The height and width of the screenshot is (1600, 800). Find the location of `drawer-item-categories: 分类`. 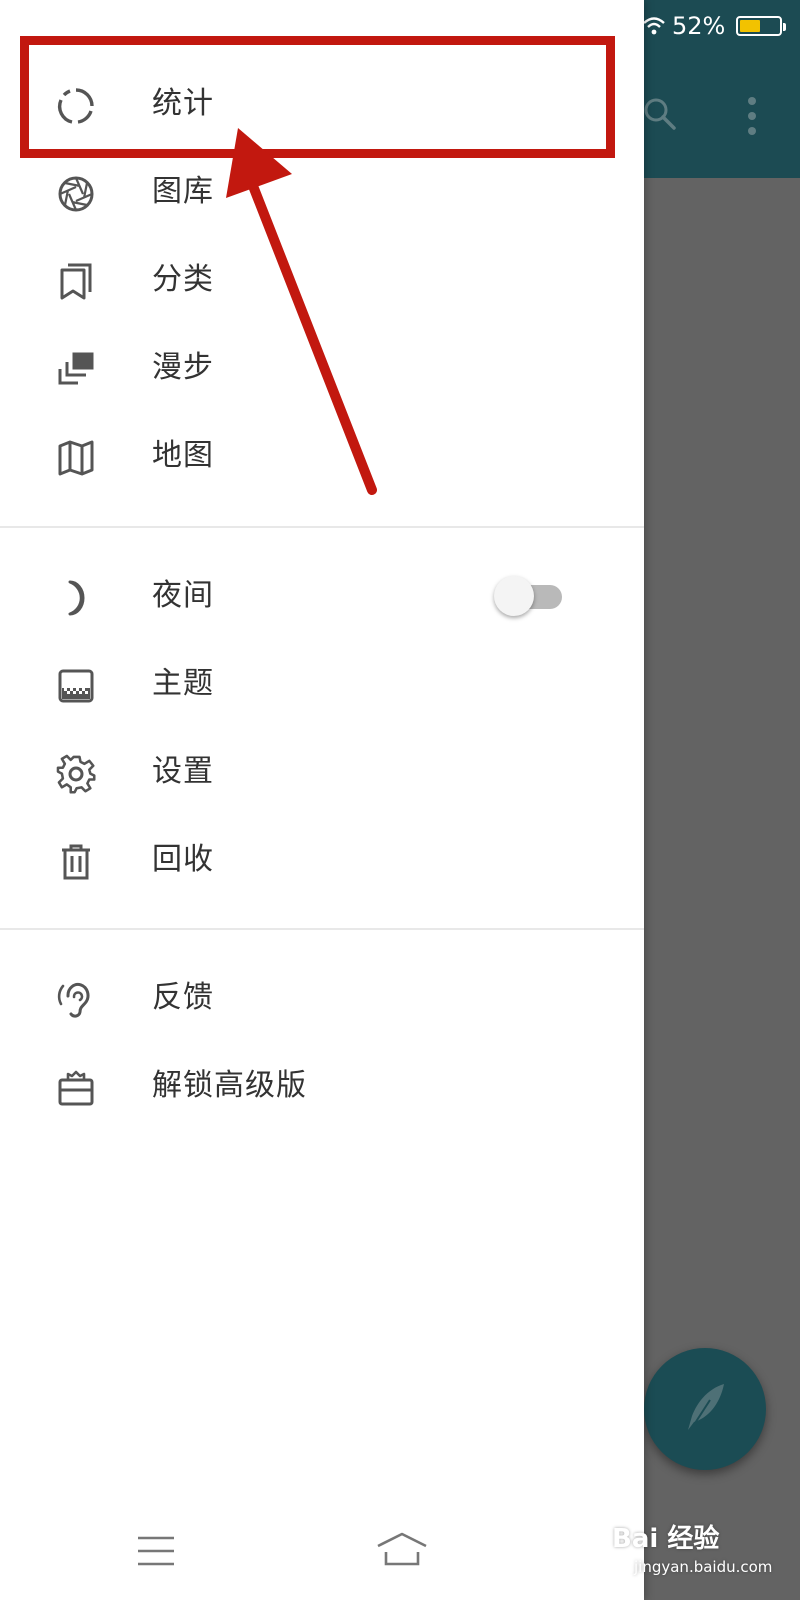

drawer-item-categories: 分类 is located at coordinates (322, 280).